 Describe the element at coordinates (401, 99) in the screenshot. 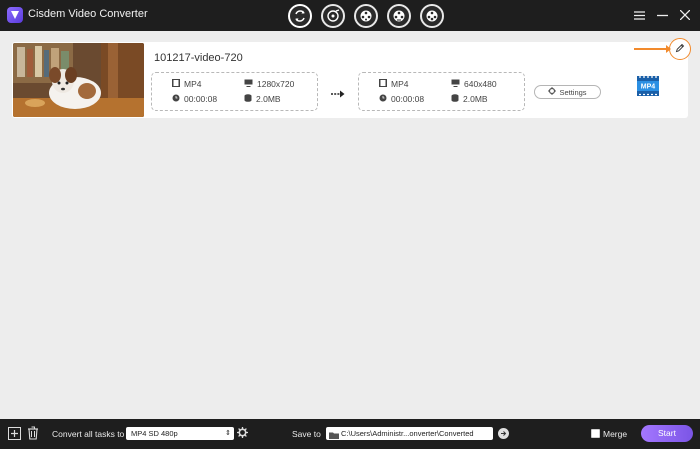

I see `output-duration: 00:00:08` at that location.